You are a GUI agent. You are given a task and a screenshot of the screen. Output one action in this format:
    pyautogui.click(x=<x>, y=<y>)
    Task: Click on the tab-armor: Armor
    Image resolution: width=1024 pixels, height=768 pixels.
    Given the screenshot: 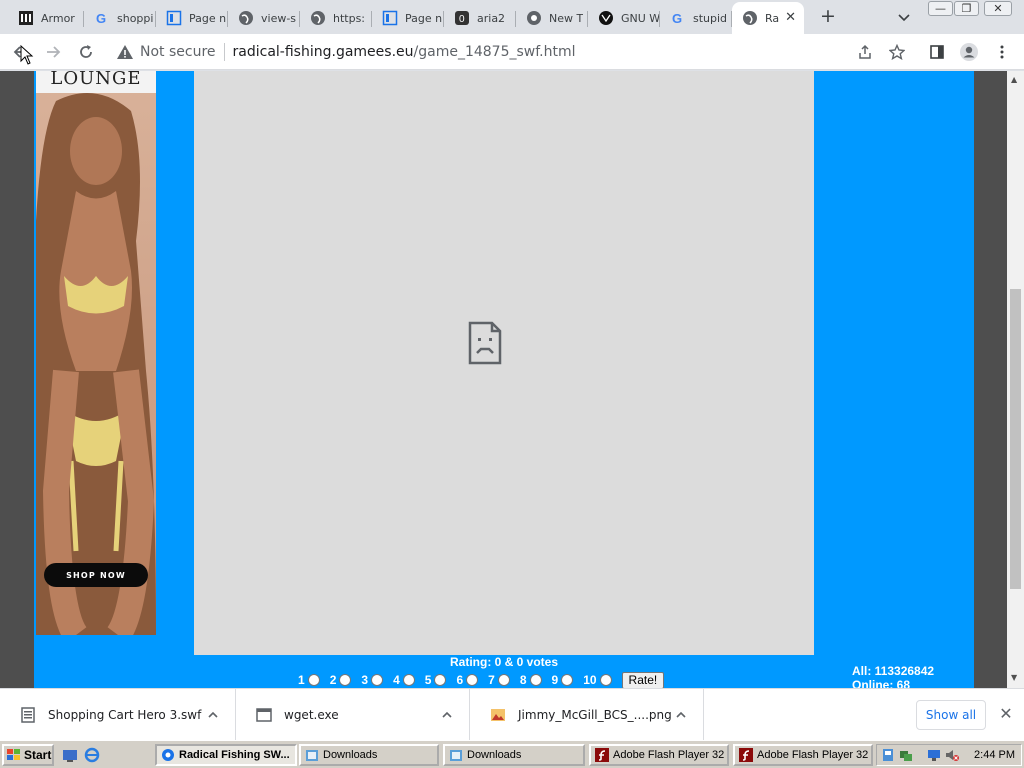 What is the action you would take?
    pyautogui.click(x=46, y=18)
    